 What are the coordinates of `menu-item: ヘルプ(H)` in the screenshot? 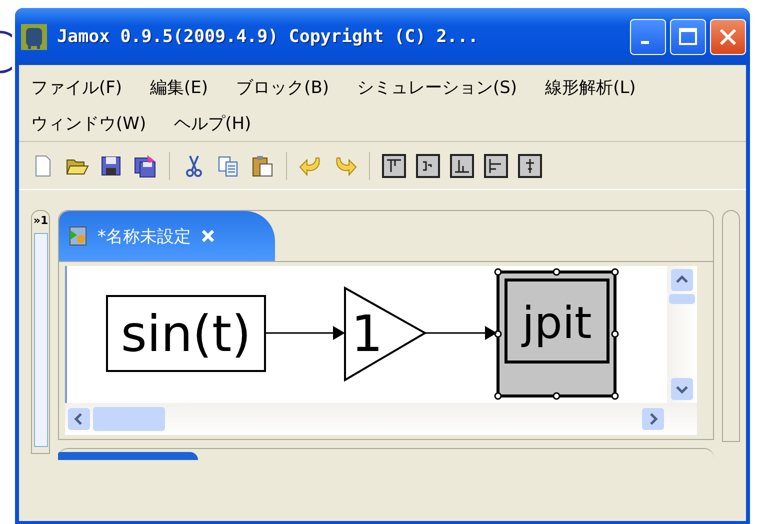 It's located at (213, 123).